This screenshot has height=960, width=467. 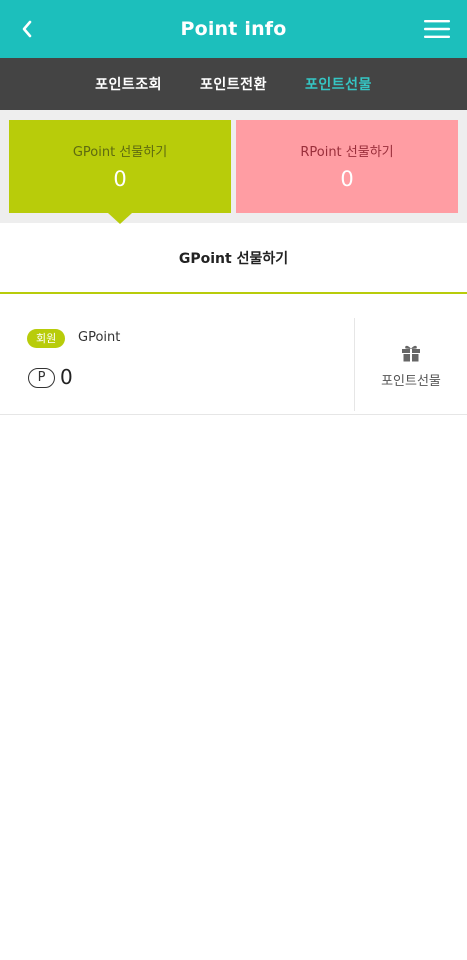 I want to click on rpoint-gift-card: RPoint 선물하기 0, so click(x=347, y=166).